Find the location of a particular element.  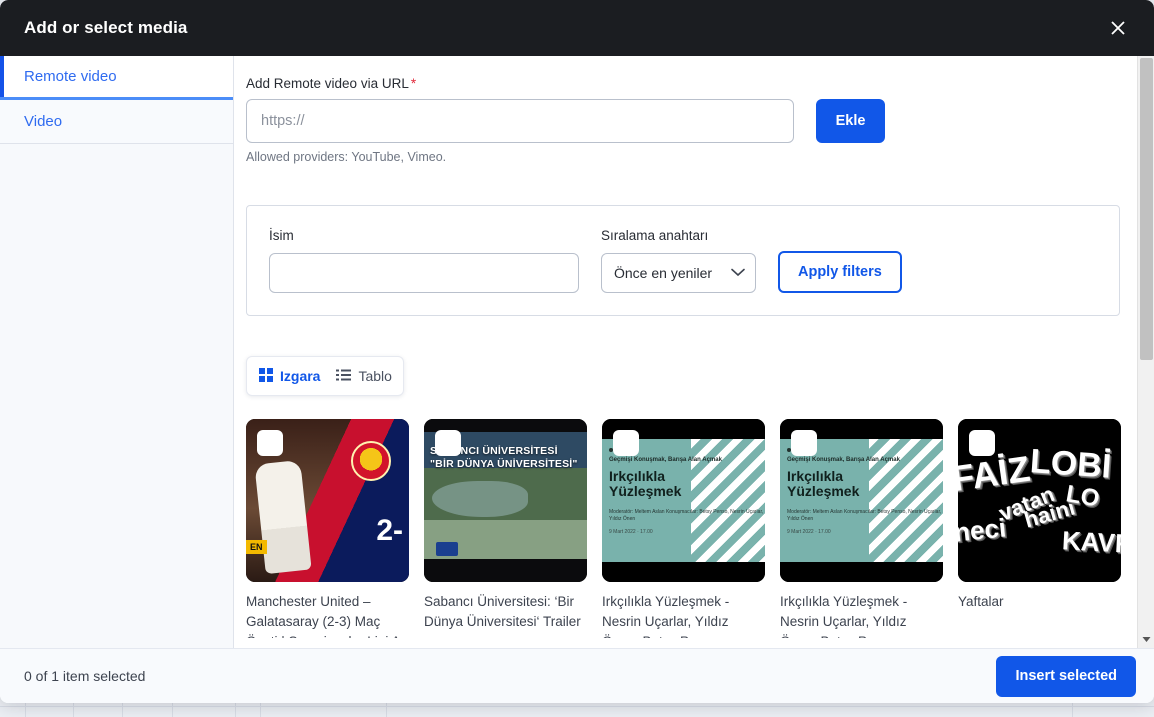

tab-grid-view: Izgara is located at coordinates (290, 376).